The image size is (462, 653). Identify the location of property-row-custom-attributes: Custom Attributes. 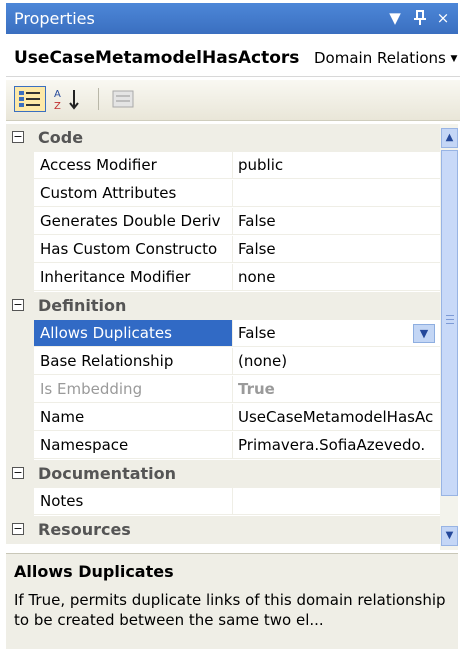
(223, 194).